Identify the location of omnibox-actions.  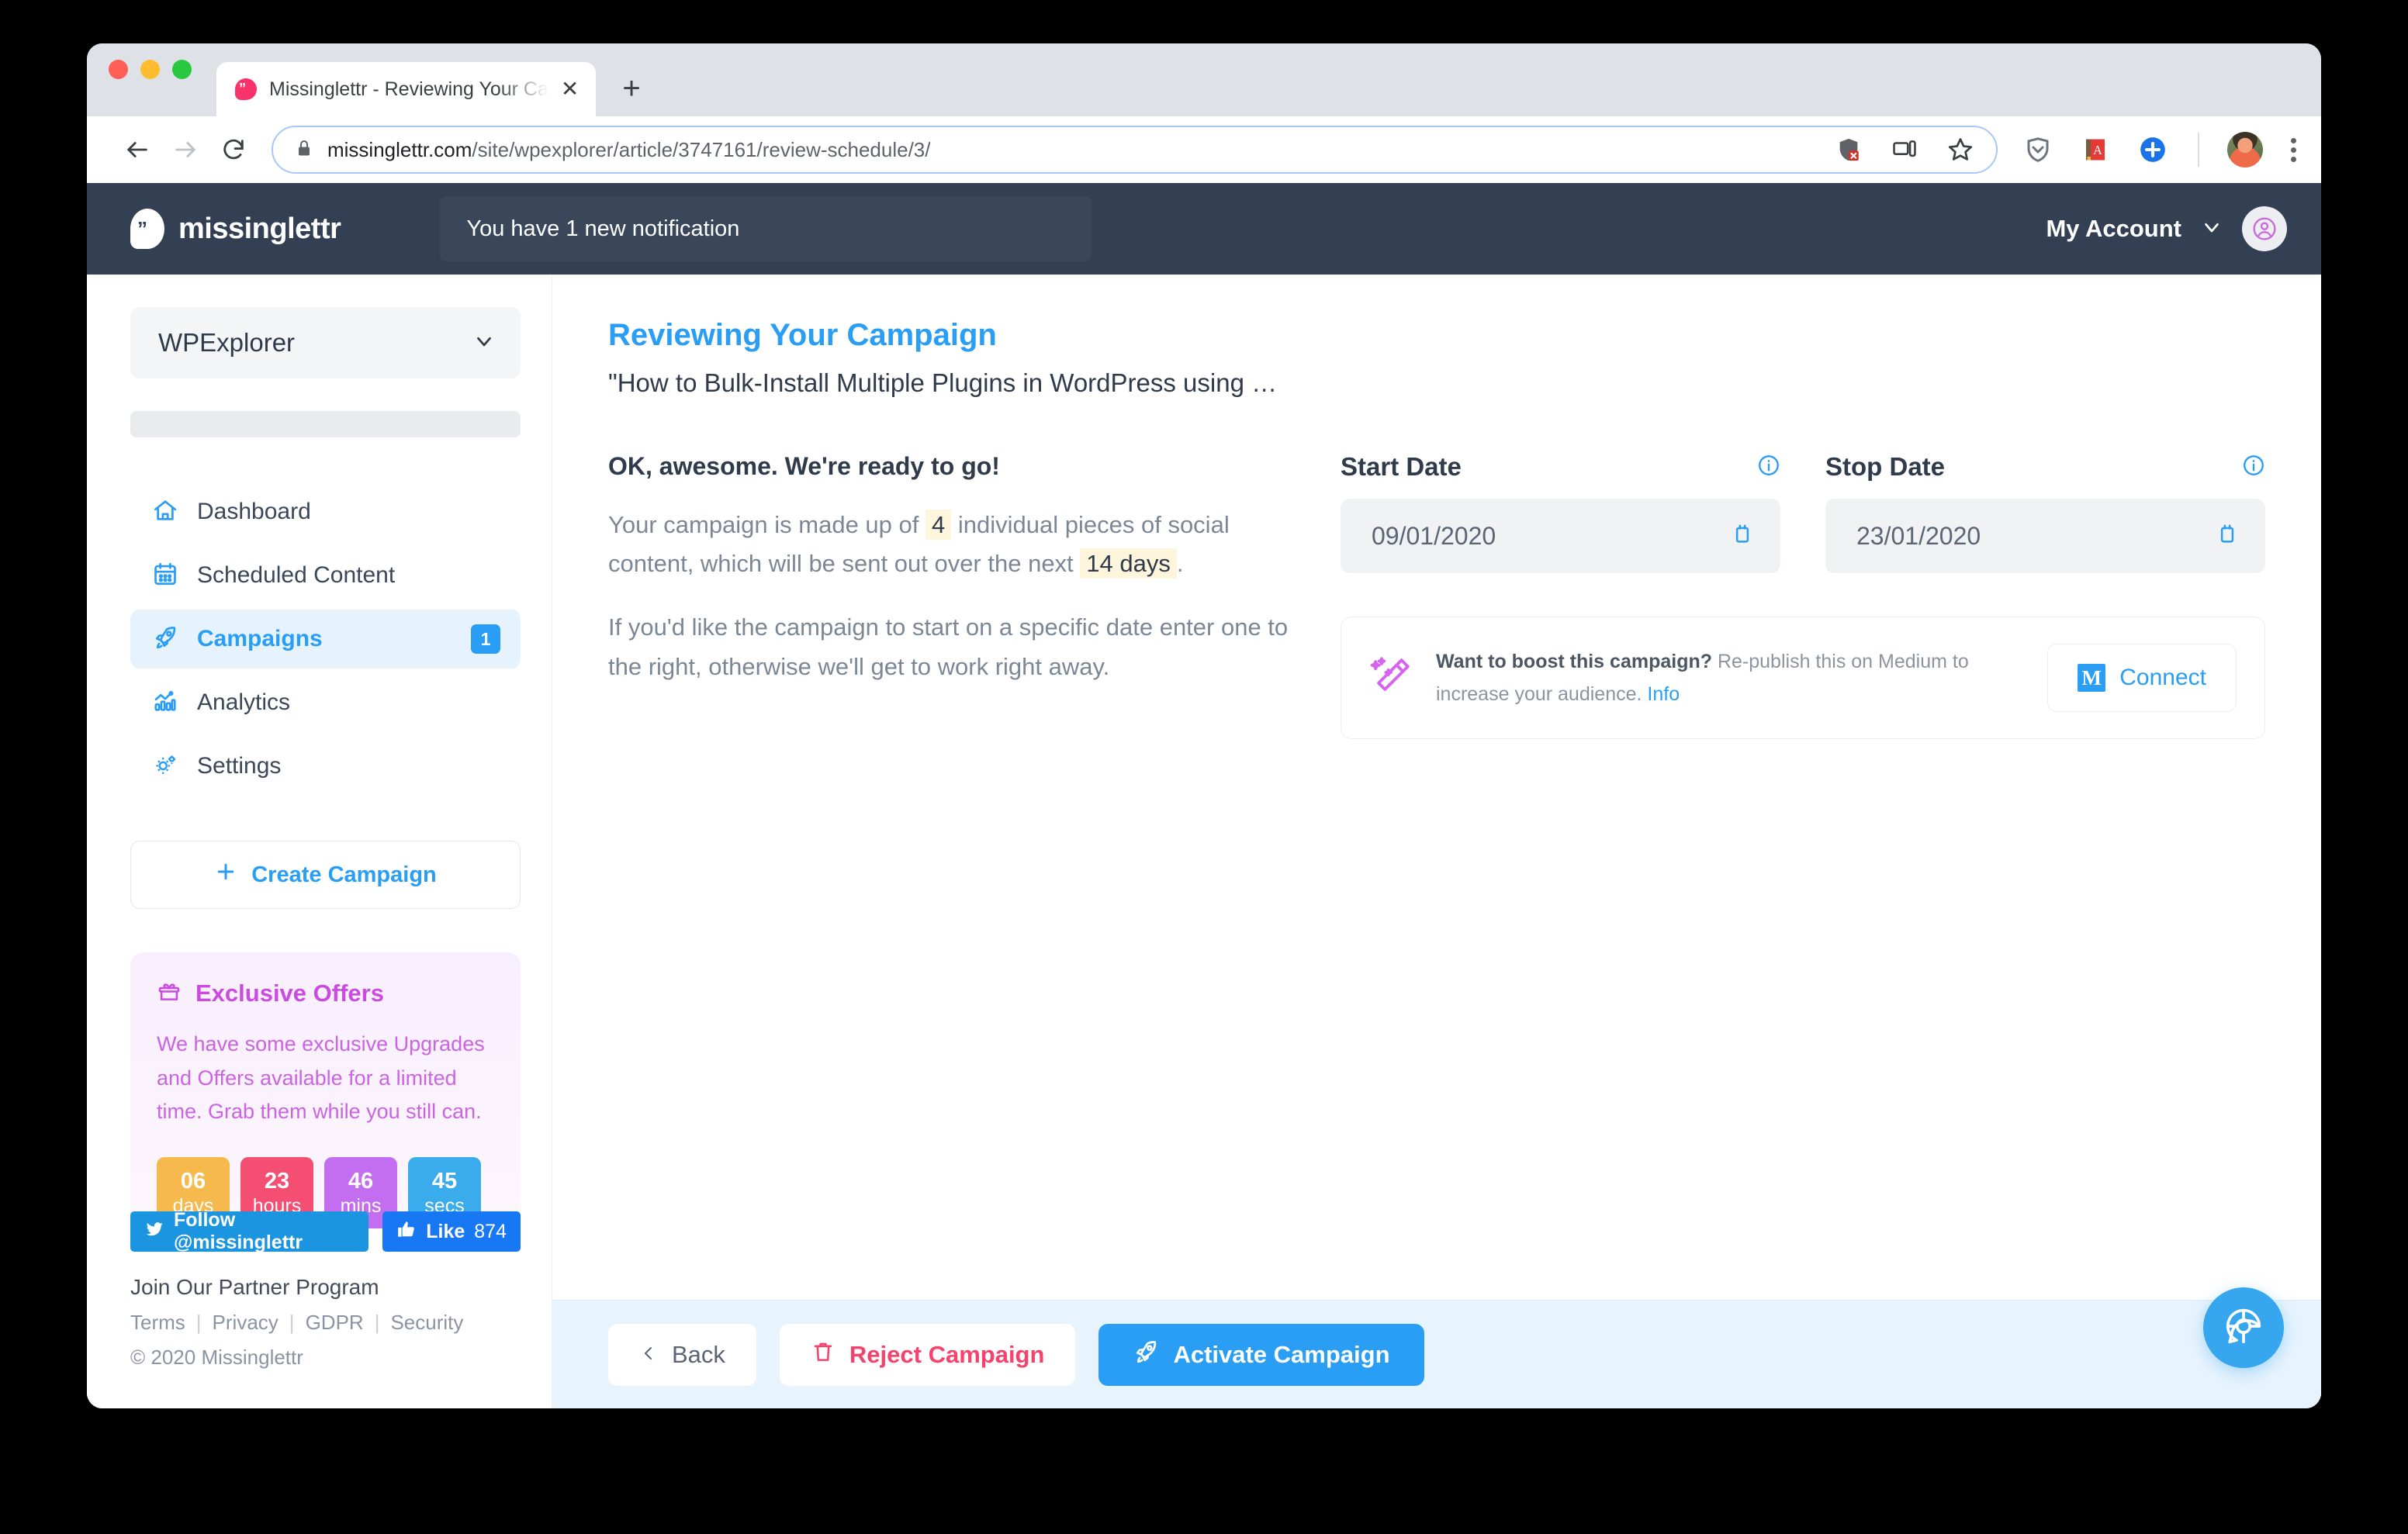
(1908, 150).